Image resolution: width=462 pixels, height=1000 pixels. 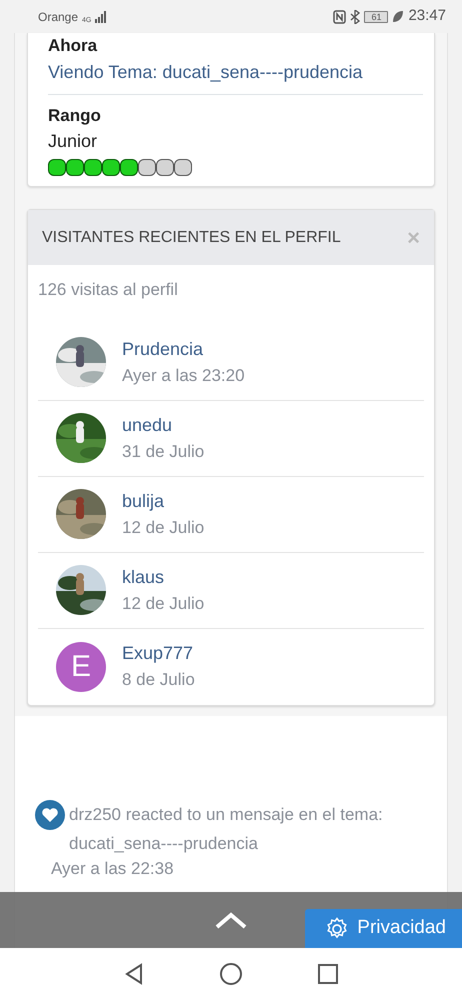 What do you see at coordinates (183, 375) in the screenshot?
I see `visit-time: Ayer a las 23:20` at bounding box center [183, 375].